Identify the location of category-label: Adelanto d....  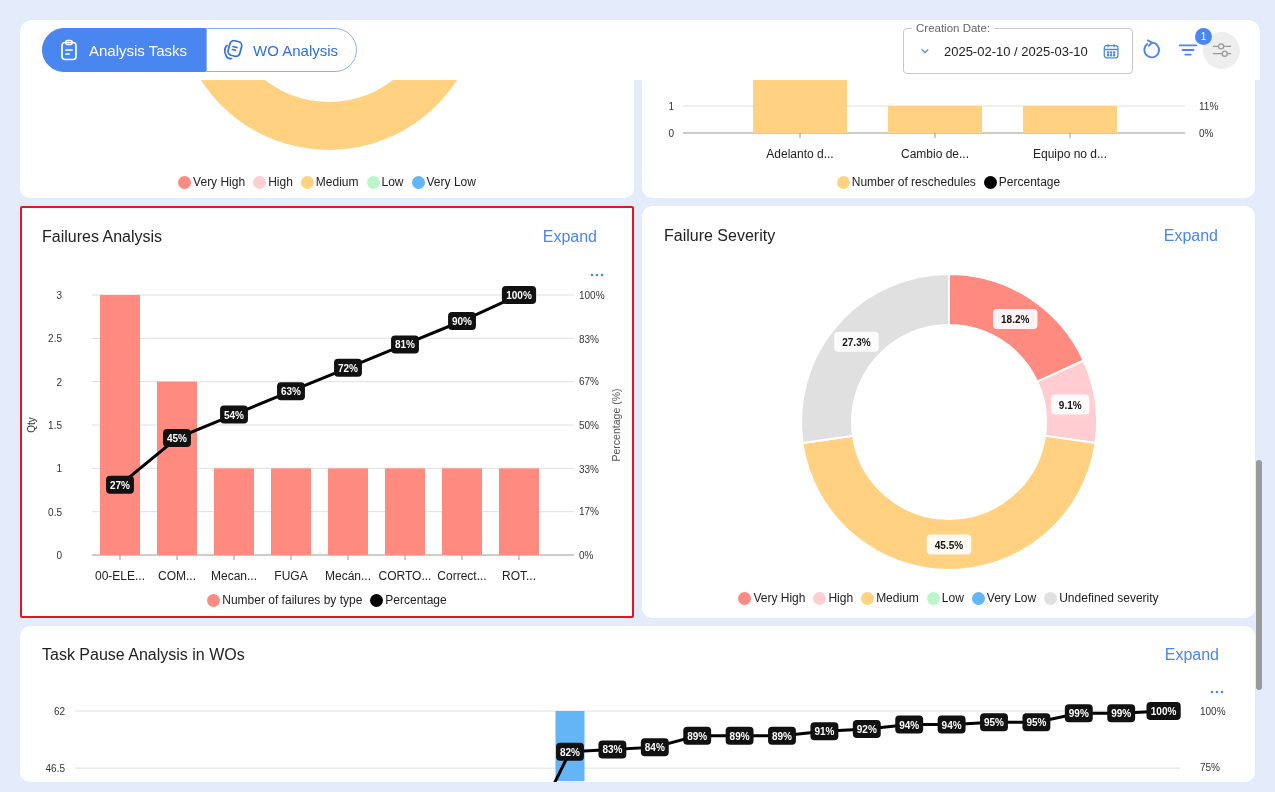
(800, 154).